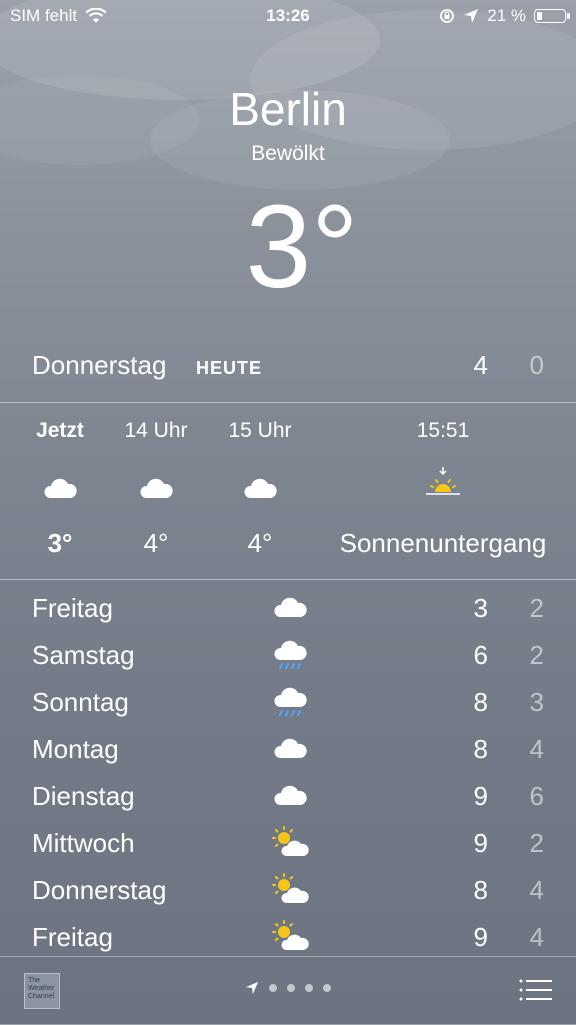  What do you see at coordinates (302, 247) in the screenshot?
I see `current-temperature: 3°` at bounding box center [302, 247].